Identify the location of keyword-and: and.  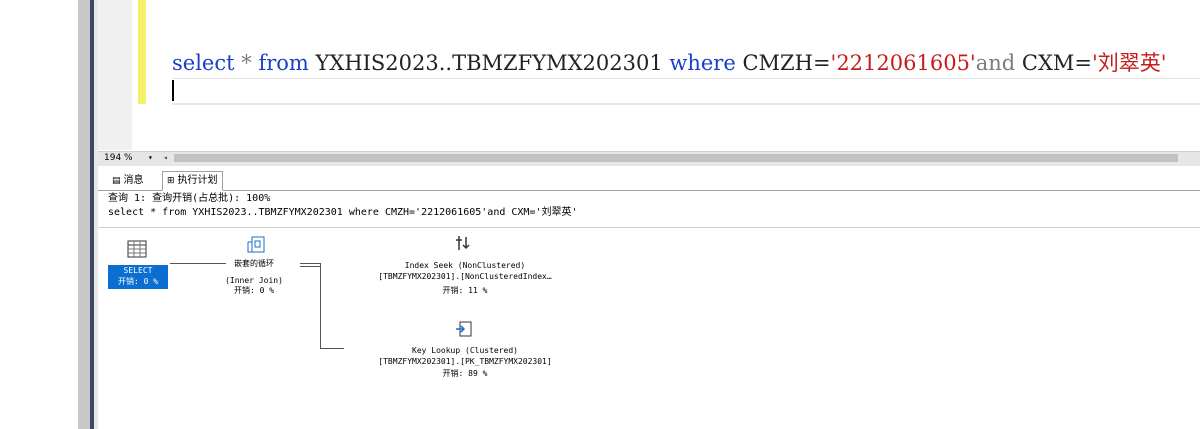
(995, 63).